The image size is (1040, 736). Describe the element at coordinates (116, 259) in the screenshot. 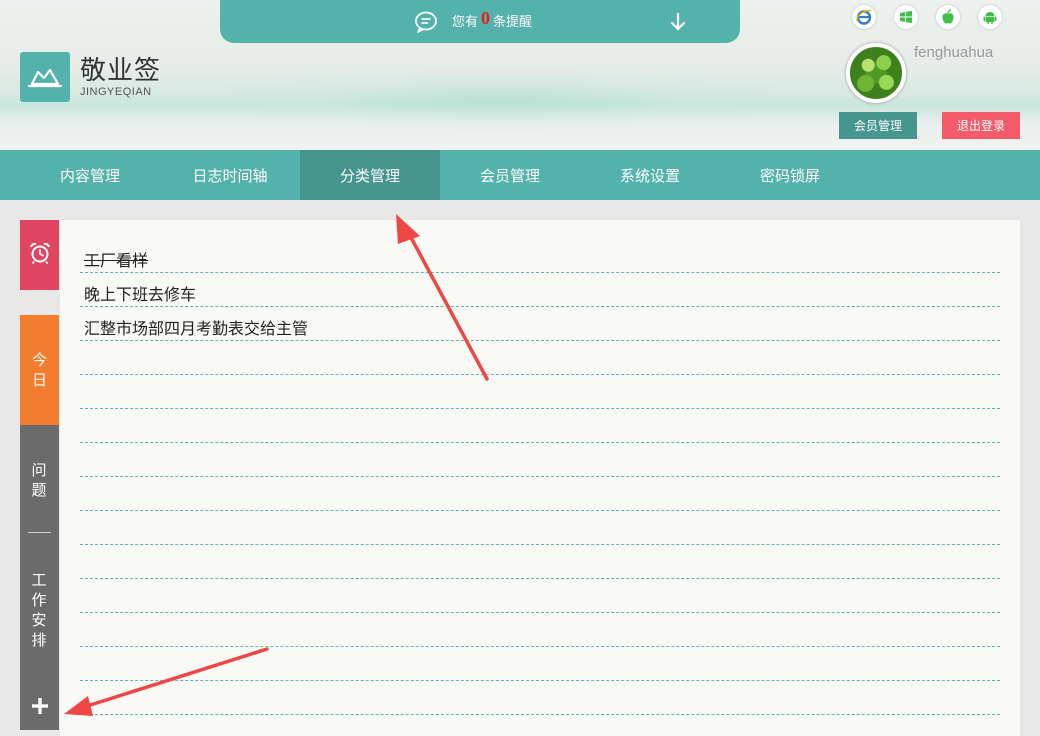

I see `task-item: 工厂看样` at that location.